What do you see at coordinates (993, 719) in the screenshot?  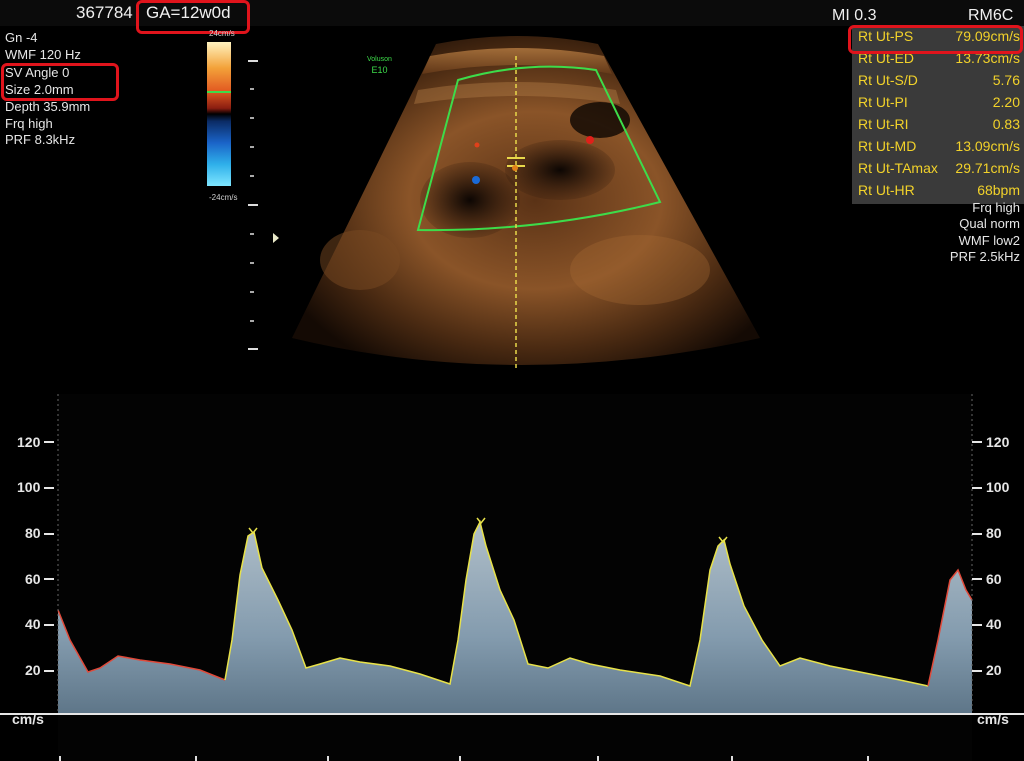 I see `unit-label-right: cm/s` at bounding box center [993, 719].